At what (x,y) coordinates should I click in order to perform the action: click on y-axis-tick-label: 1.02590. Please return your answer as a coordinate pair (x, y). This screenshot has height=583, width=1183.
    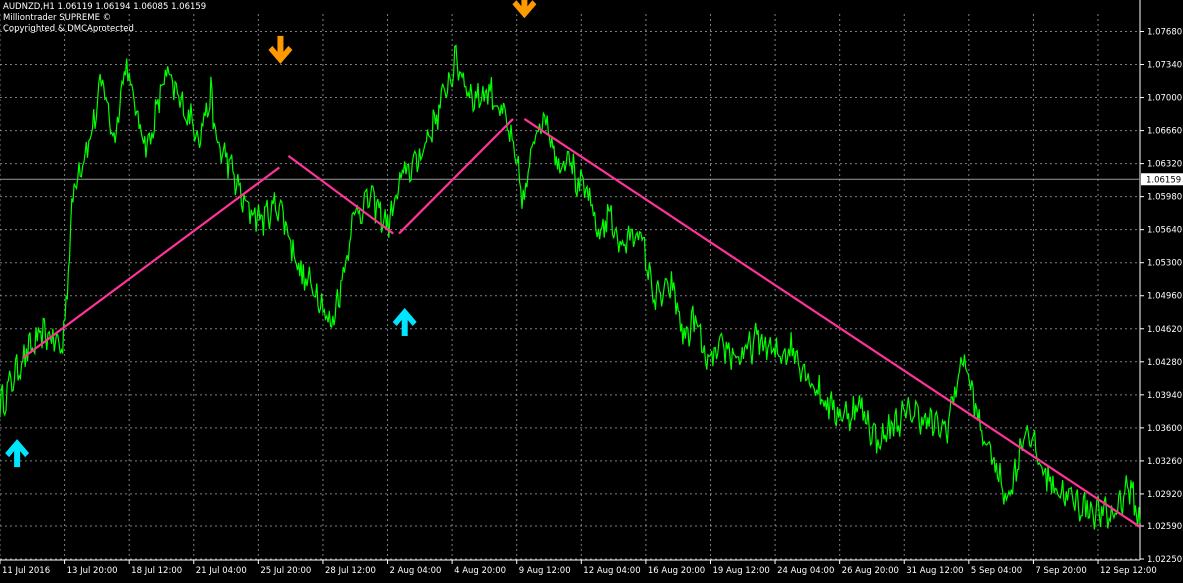
    Looking at the image, I should click on (1164, 527).